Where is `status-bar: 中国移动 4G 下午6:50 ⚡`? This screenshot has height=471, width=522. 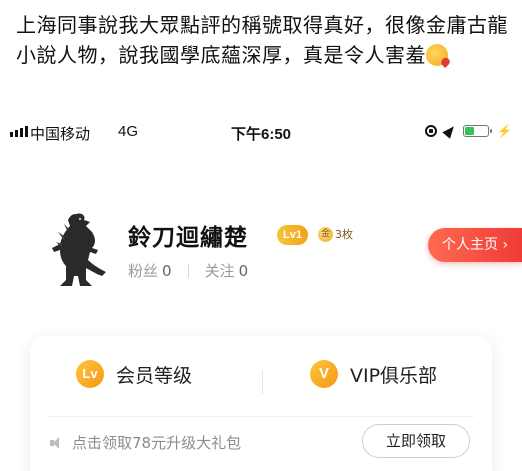 status-bar: 中国移动 4G 下午6:50 ⚡ is located at coordinates (261, 132).